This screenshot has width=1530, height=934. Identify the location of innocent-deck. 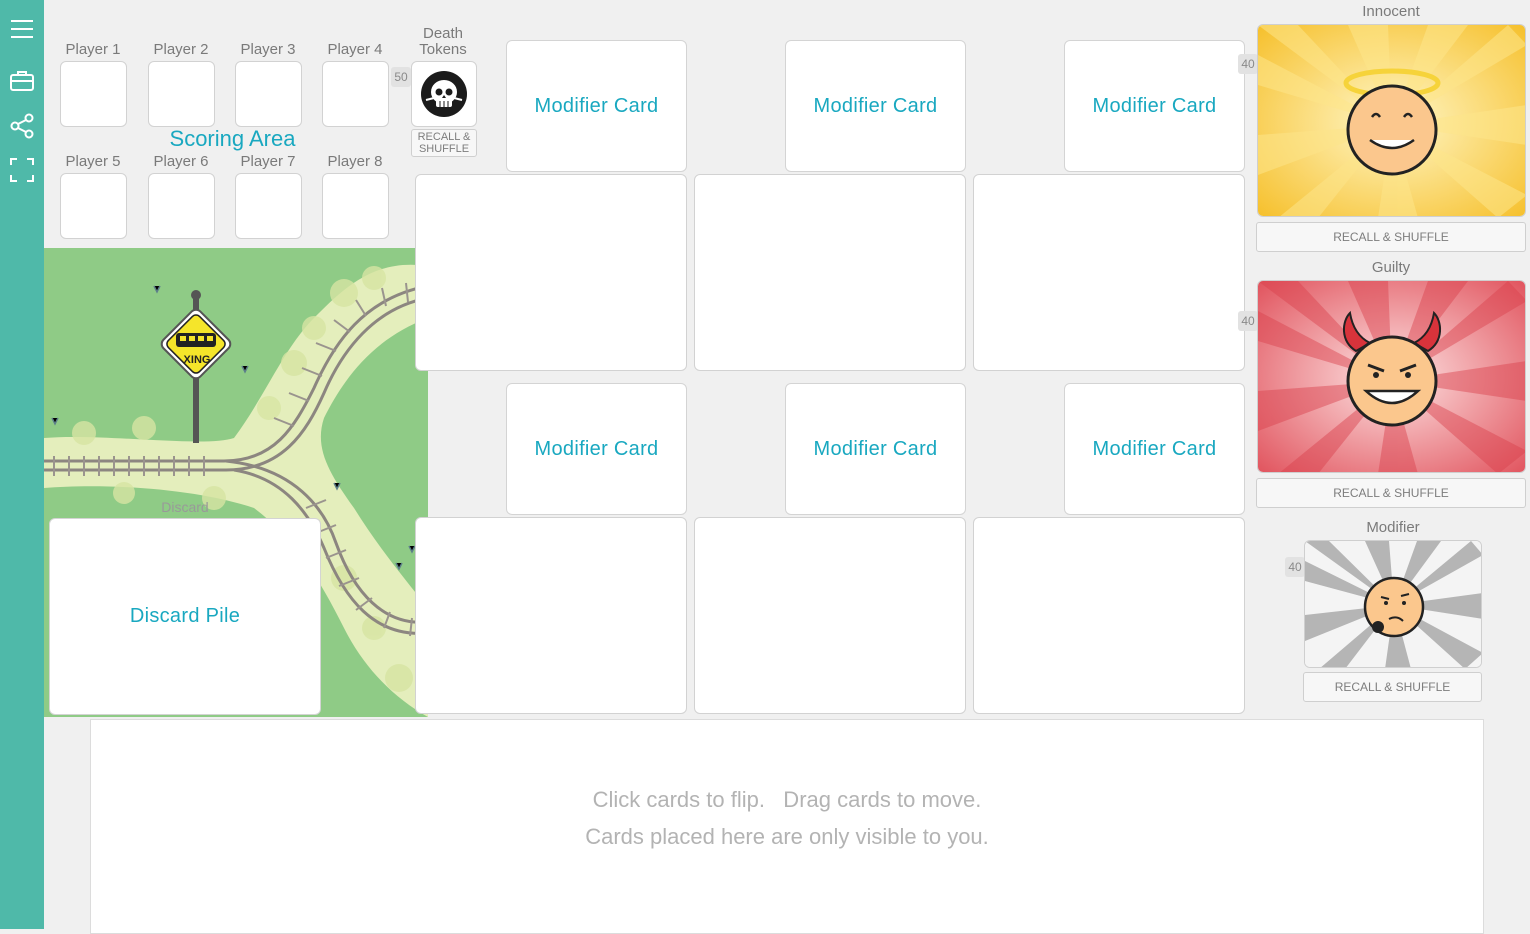
(1391, 120).